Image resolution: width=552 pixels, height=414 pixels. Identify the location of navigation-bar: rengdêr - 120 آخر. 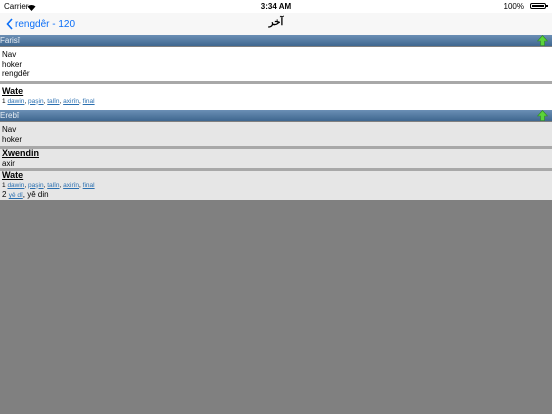
(276, 24).